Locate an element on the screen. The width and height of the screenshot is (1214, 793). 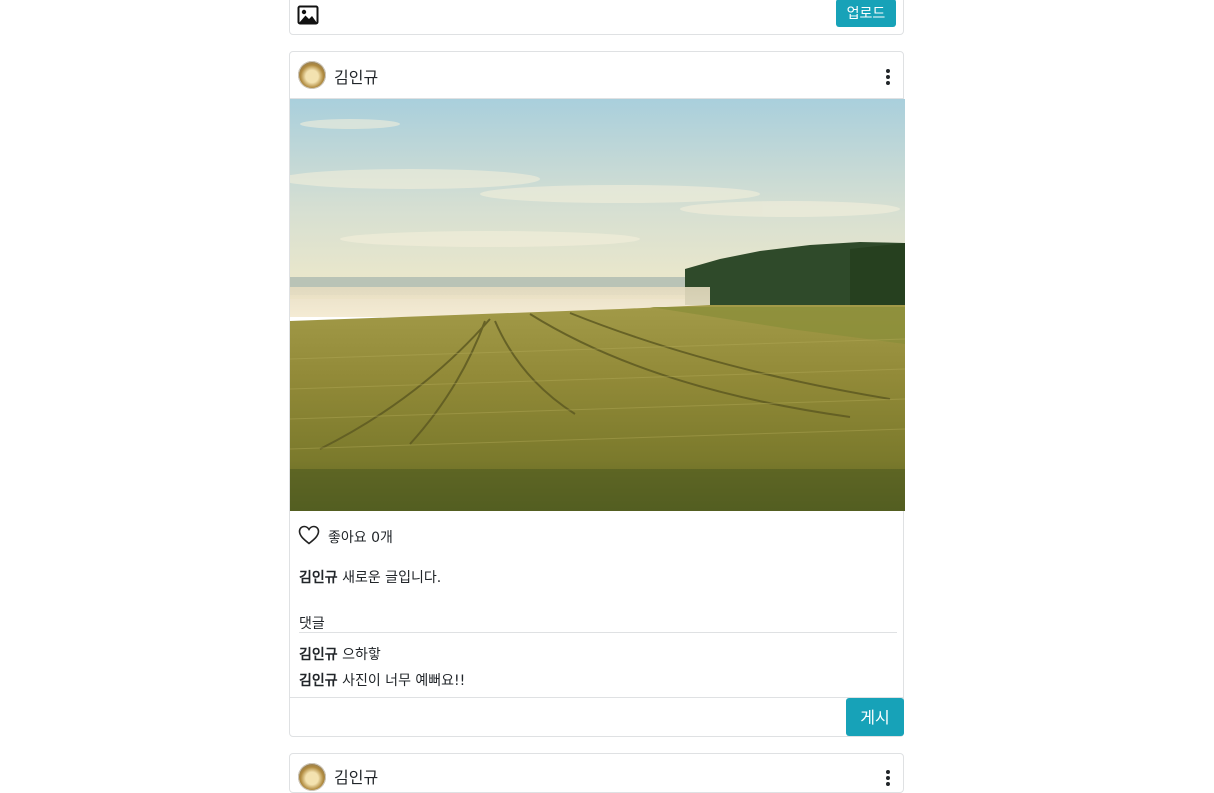
submit-comment-button: 게시 is located at coordinates (875, 717).